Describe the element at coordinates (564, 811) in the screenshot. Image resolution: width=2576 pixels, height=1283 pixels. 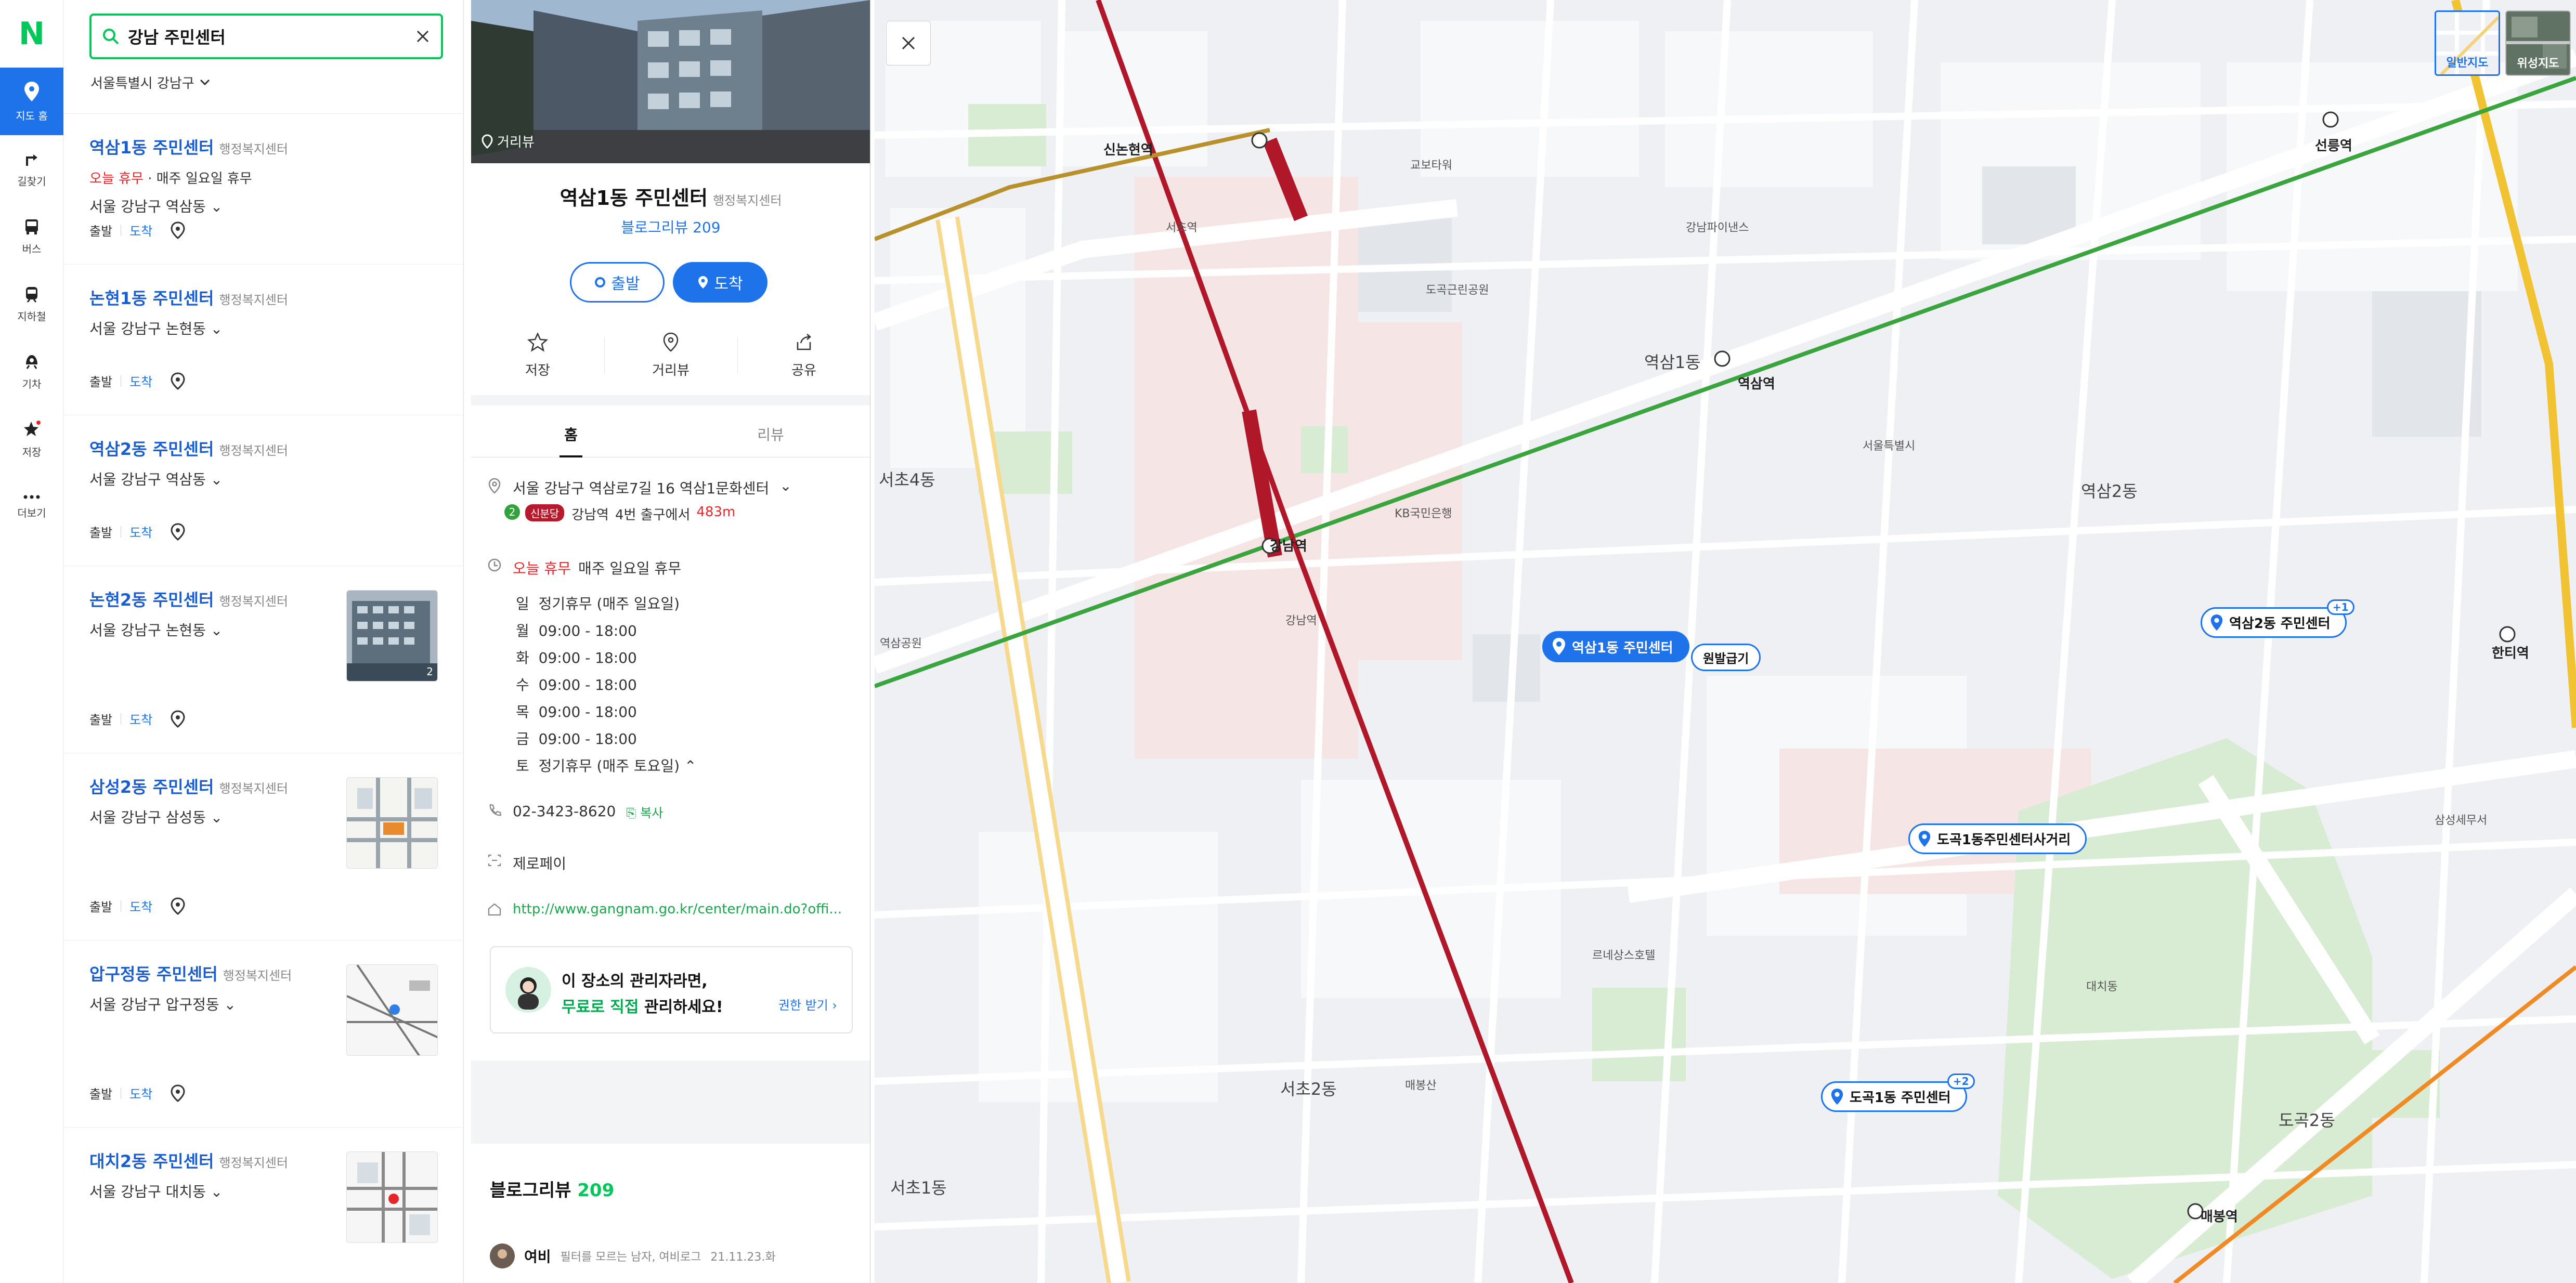
I see `phone-number: 02-3423-8620` at that location.